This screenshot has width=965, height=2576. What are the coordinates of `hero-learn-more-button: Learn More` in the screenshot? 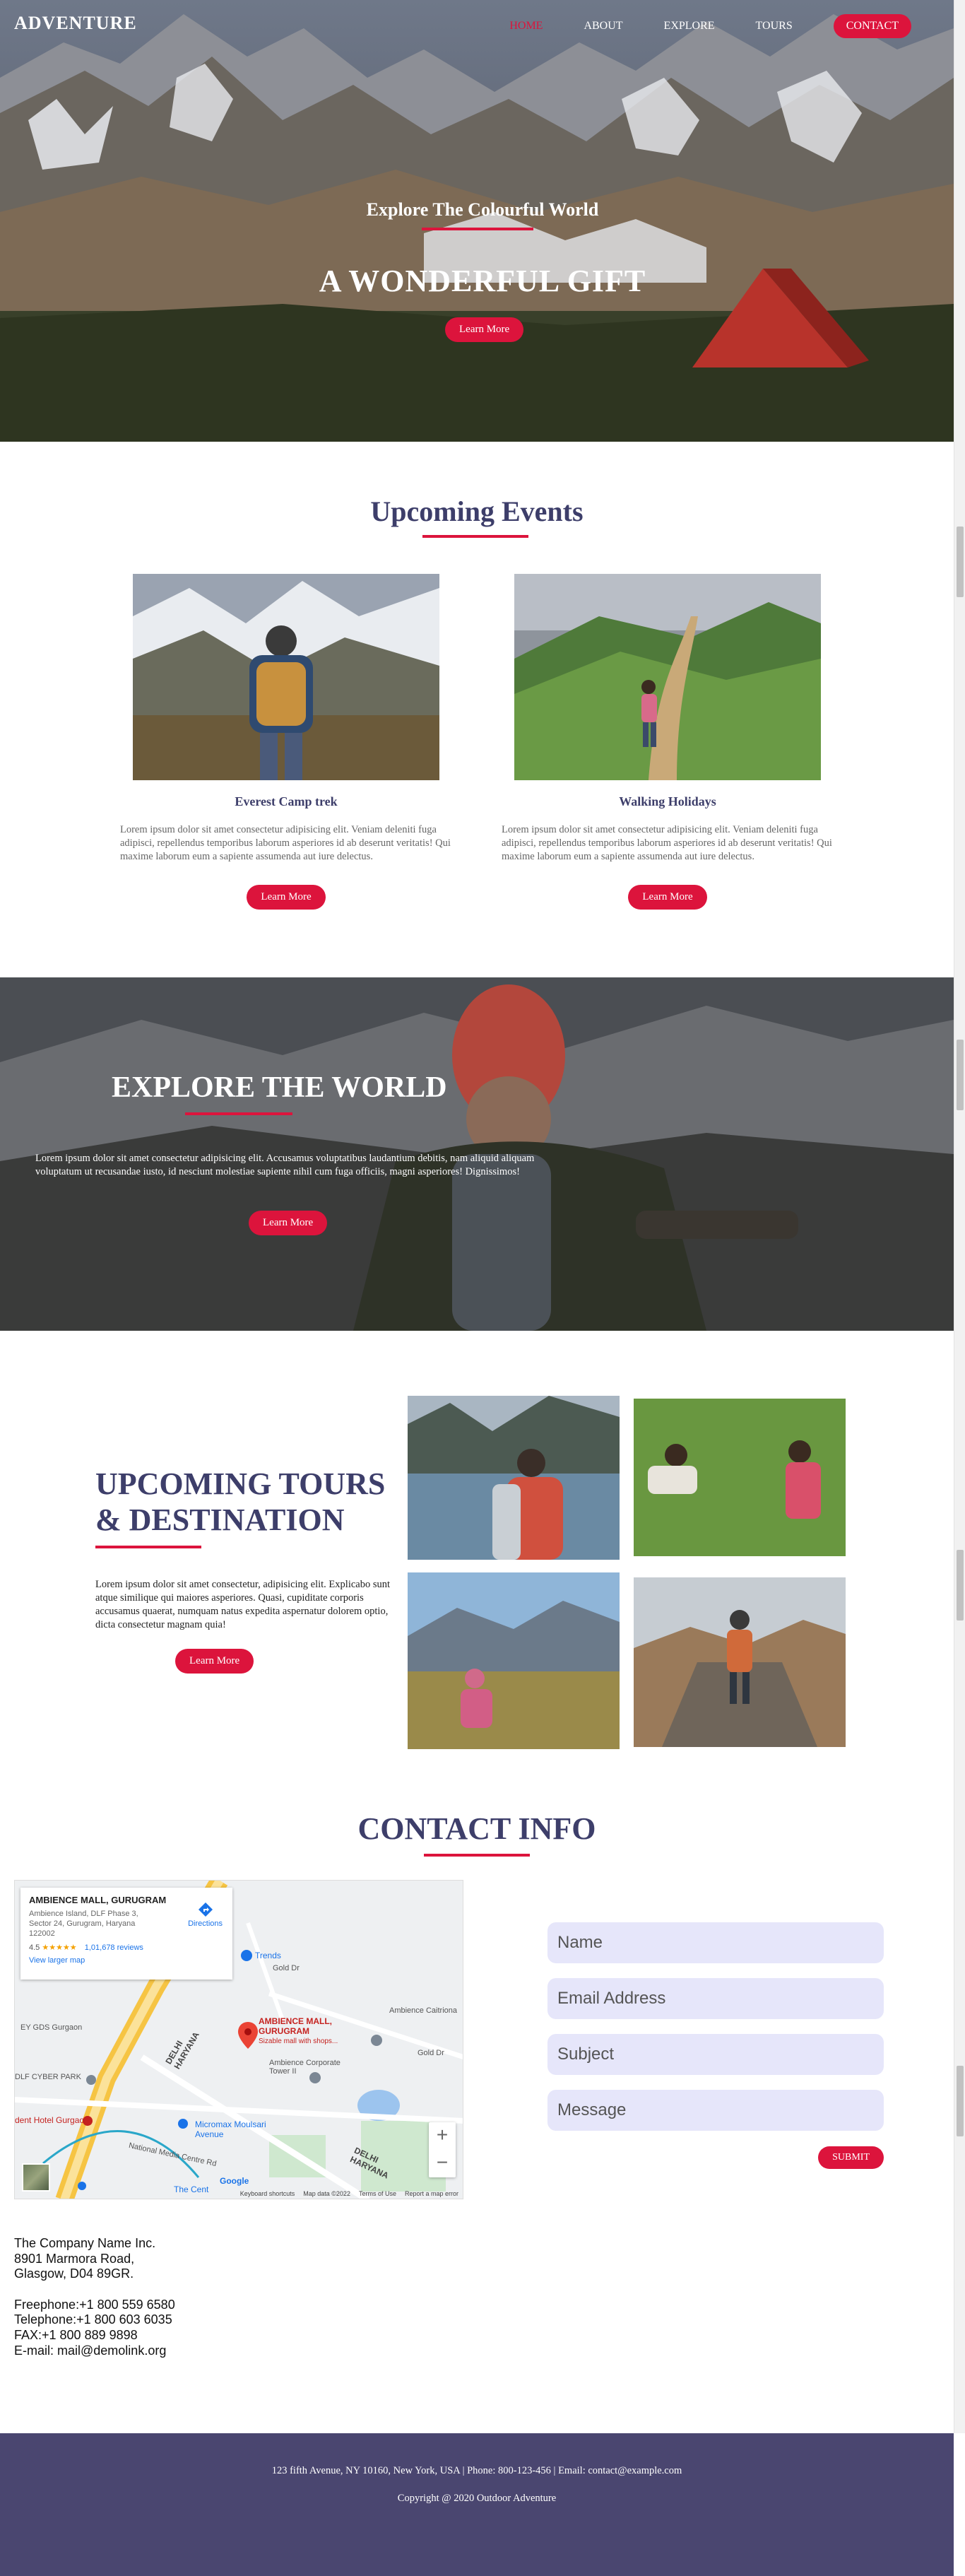 It's located at (484, 329).